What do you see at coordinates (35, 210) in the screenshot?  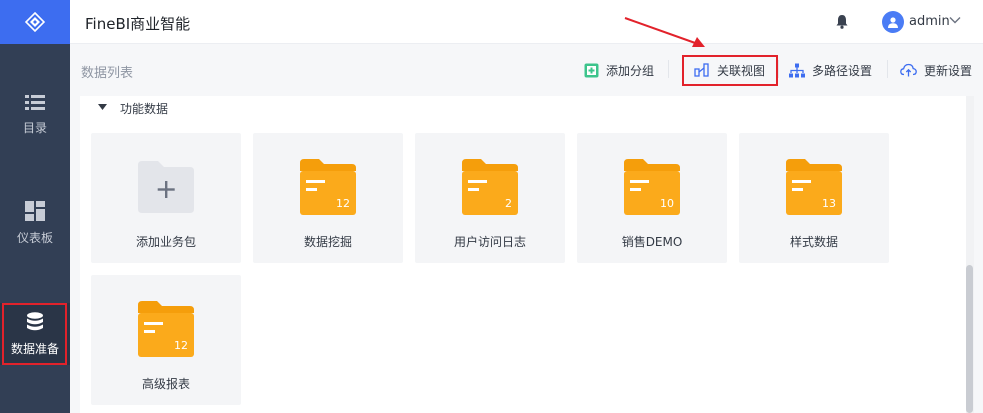 I see `dashboard-icon` at bounding box center [35, 210].